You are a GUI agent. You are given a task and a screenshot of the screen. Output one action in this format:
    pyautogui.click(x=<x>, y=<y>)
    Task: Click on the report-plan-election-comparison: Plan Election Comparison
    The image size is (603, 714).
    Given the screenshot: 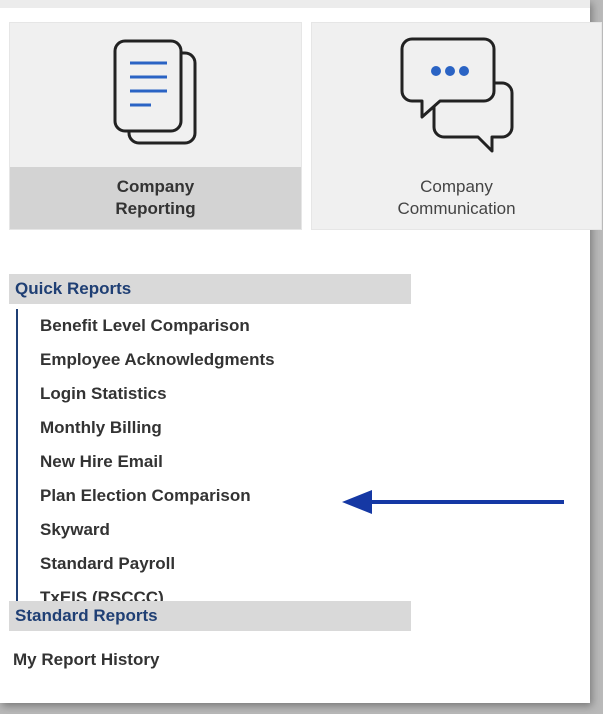 What is the action you would take?
    pyautogui.click(x=208, y=496)
    